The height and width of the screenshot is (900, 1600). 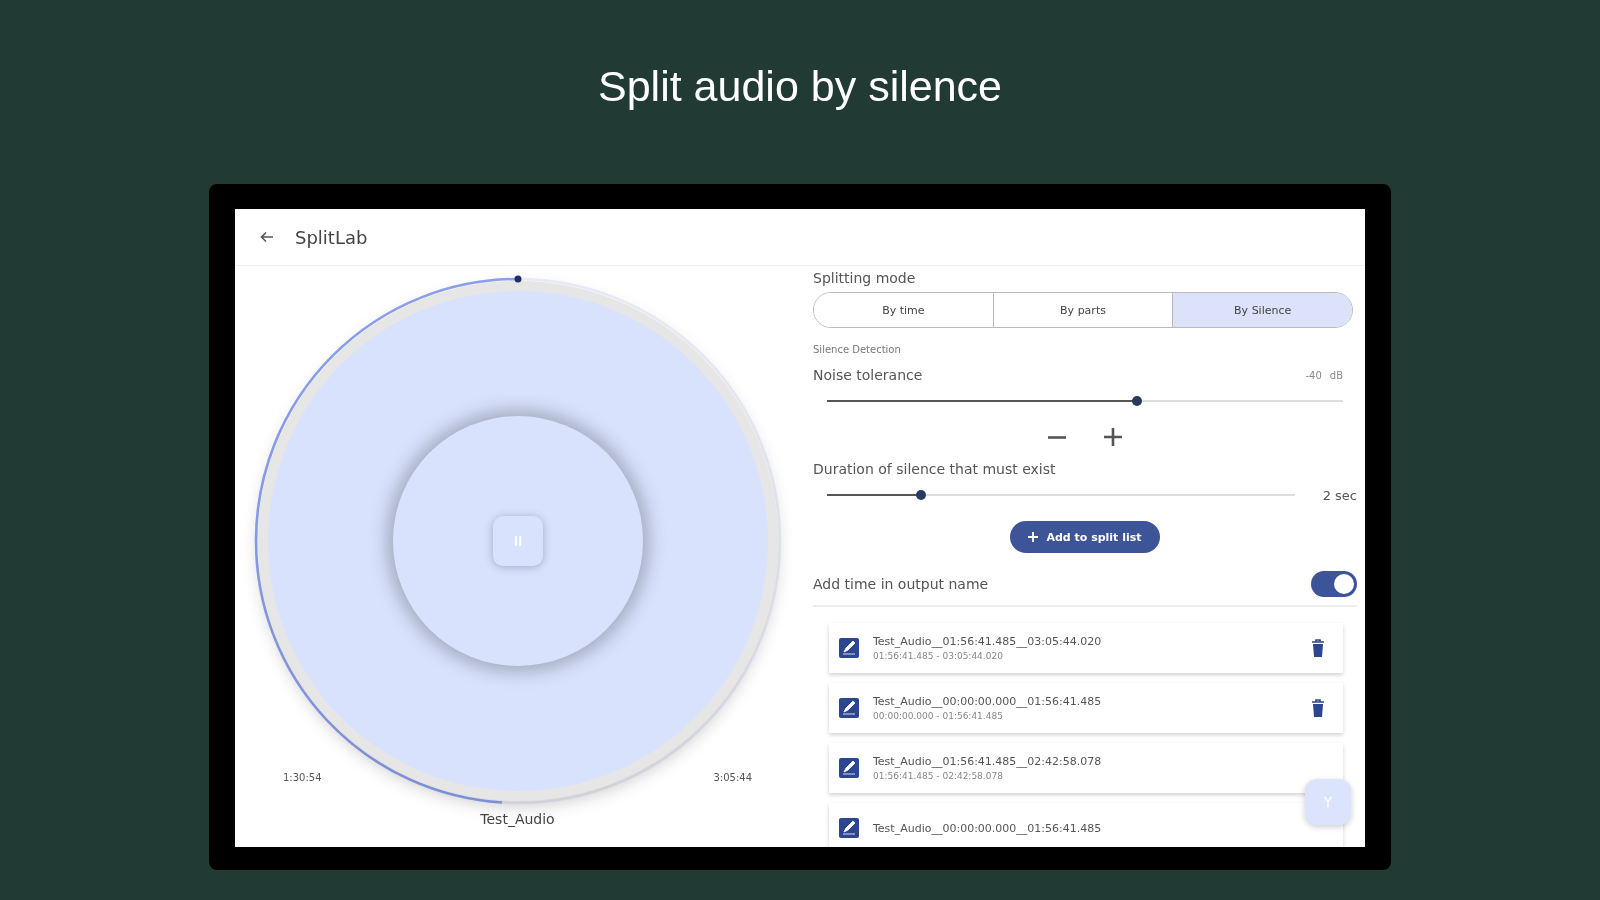 I want to click on split-item-card: Test_Audio__00:00:00.000__01:56:41.485, so click(x=1086, y=825).